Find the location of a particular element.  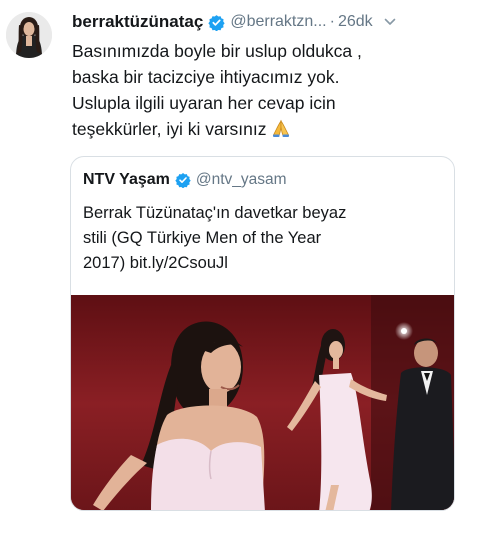

quoted-tweet-header: NTV Yaşam @ntv_yasam is located at coordinates (185, 180).